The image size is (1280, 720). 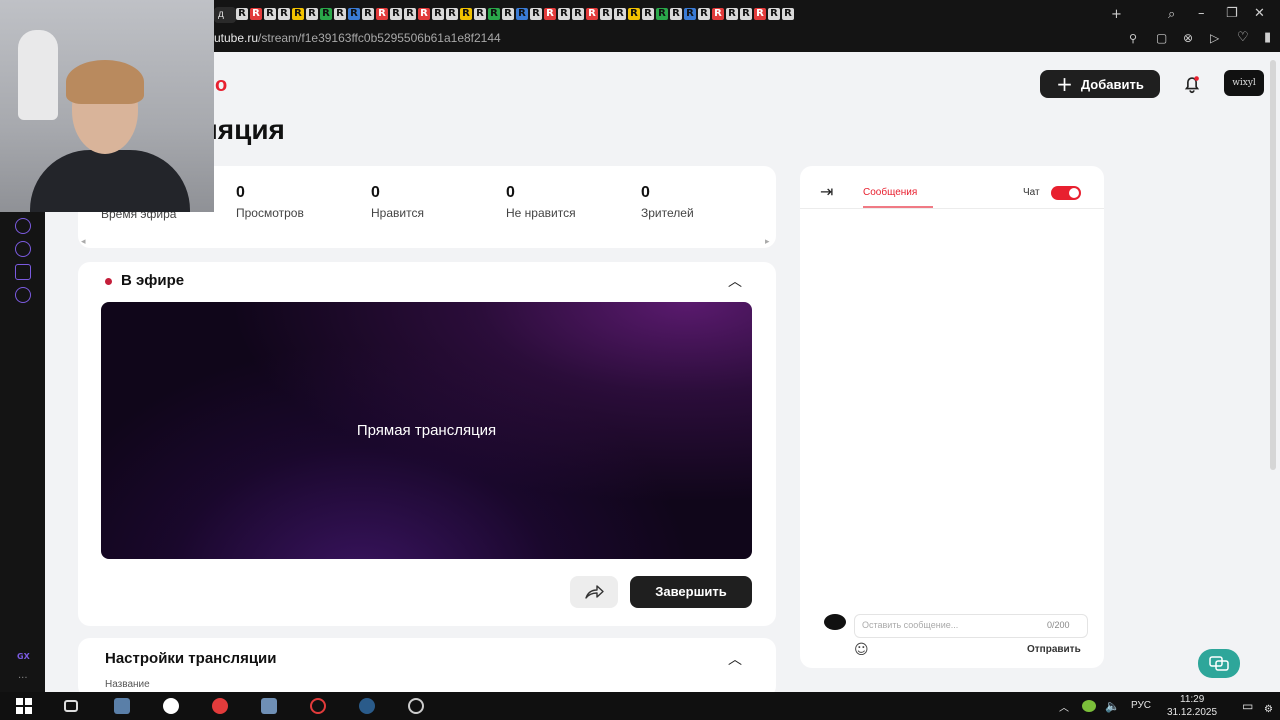 What do you see at coordinates (1243, 37) in the screenshot?
I see `heart-icon: ♡` at bounding box center [1243, 37].